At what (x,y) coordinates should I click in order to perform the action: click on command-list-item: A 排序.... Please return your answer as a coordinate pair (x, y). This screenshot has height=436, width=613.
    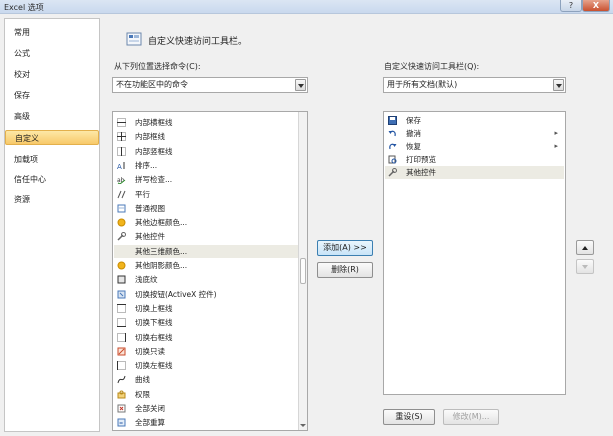
    Looking at the image, I should click on (206, 165).